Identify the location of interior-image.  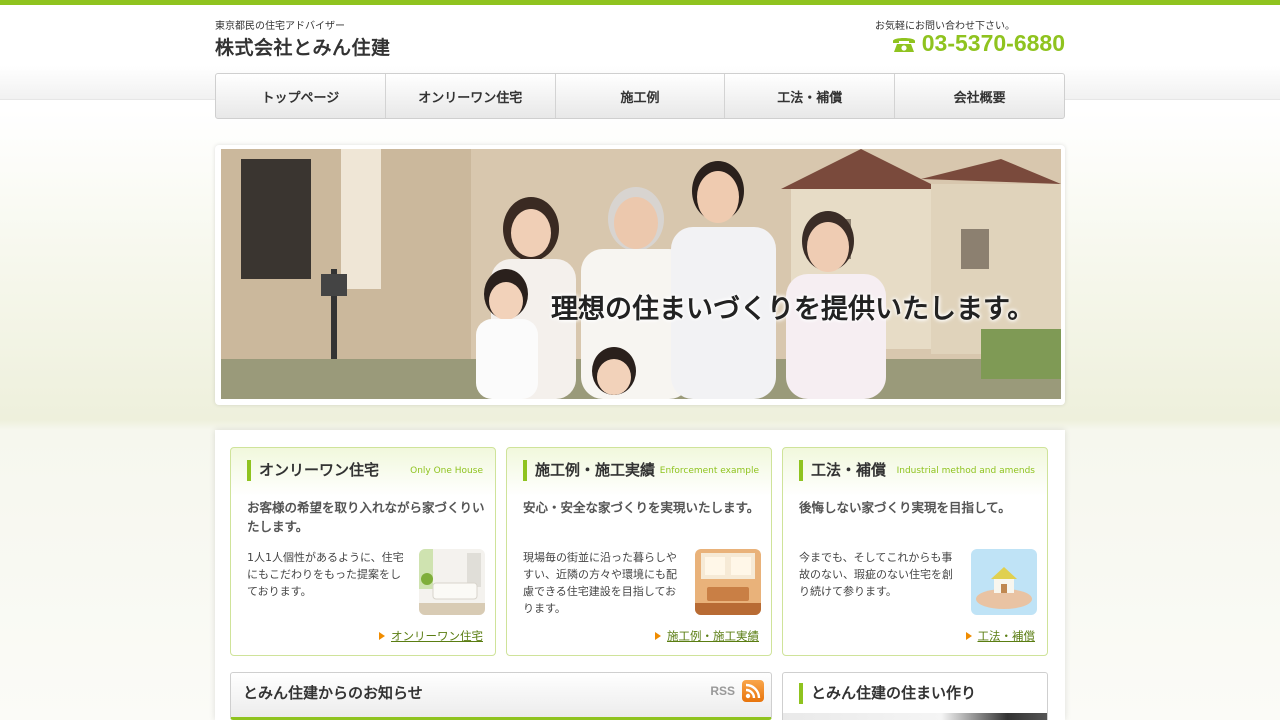
(728, 582).